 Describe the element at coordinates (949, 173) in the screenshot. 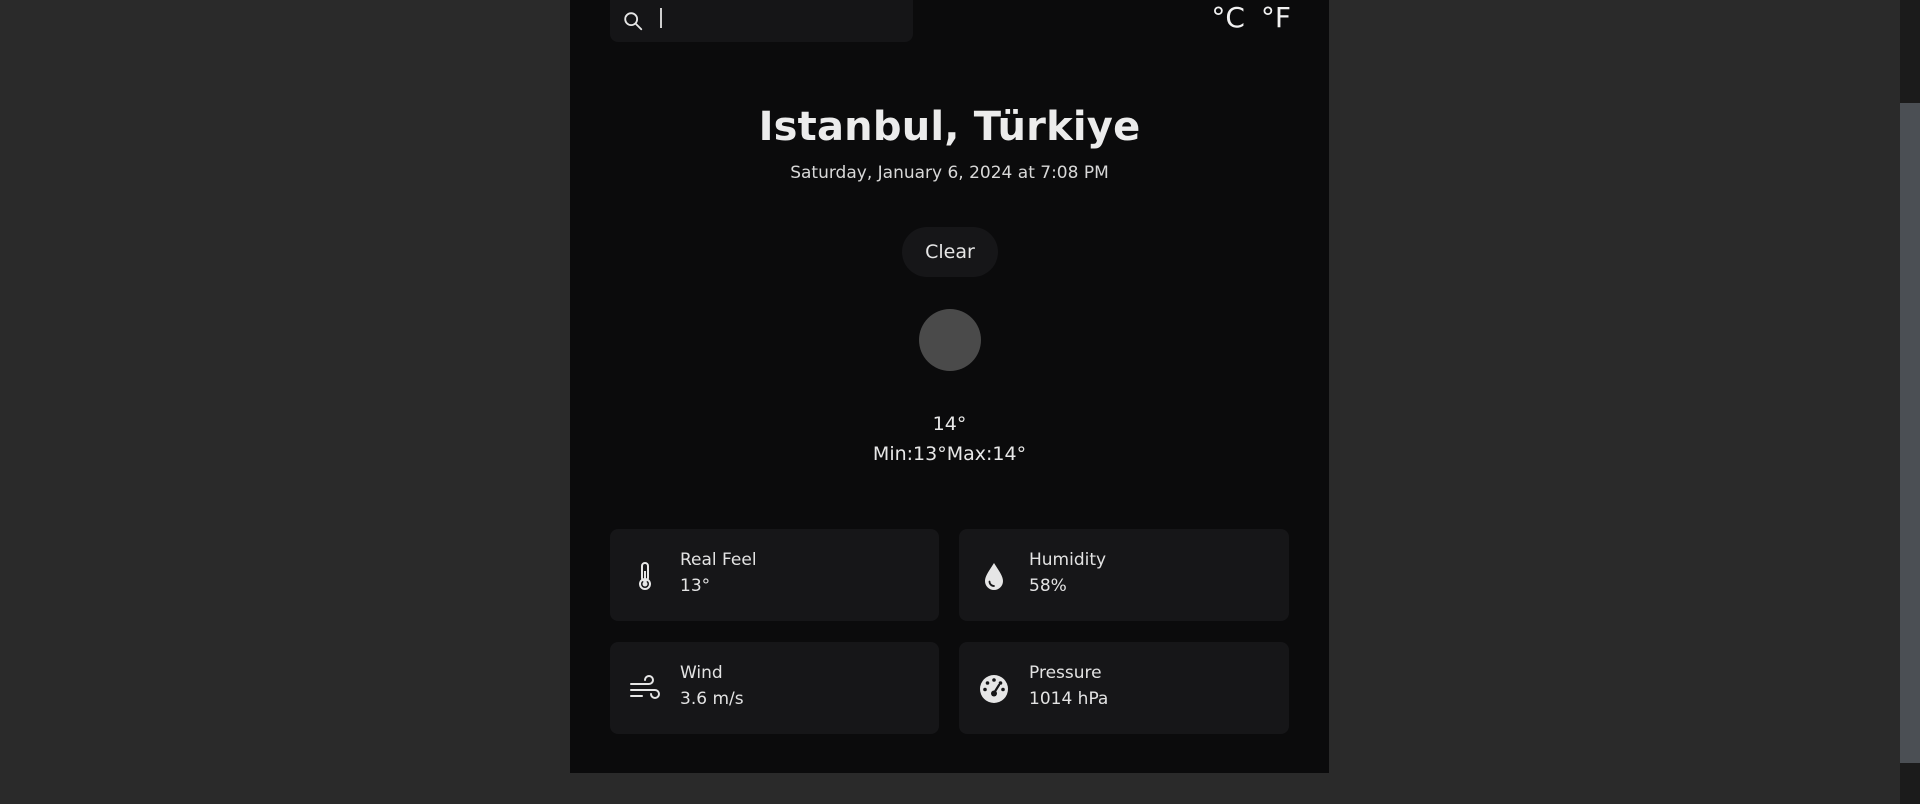

I see `local-datetime: Saturday, January 6, 2024 at 7:08 PM` at that location.